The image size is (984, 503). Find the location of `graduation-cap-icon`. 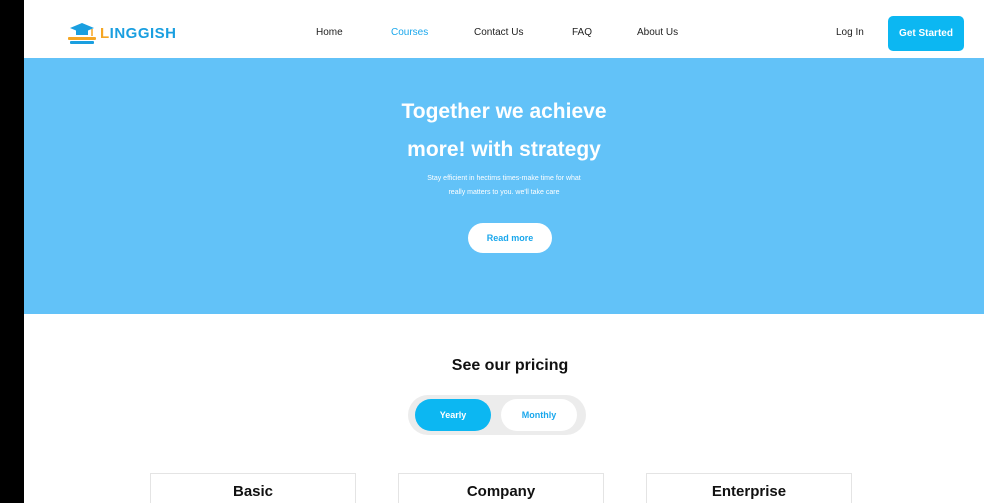

graduation-cap-icon is located at coordinates (82, 33).